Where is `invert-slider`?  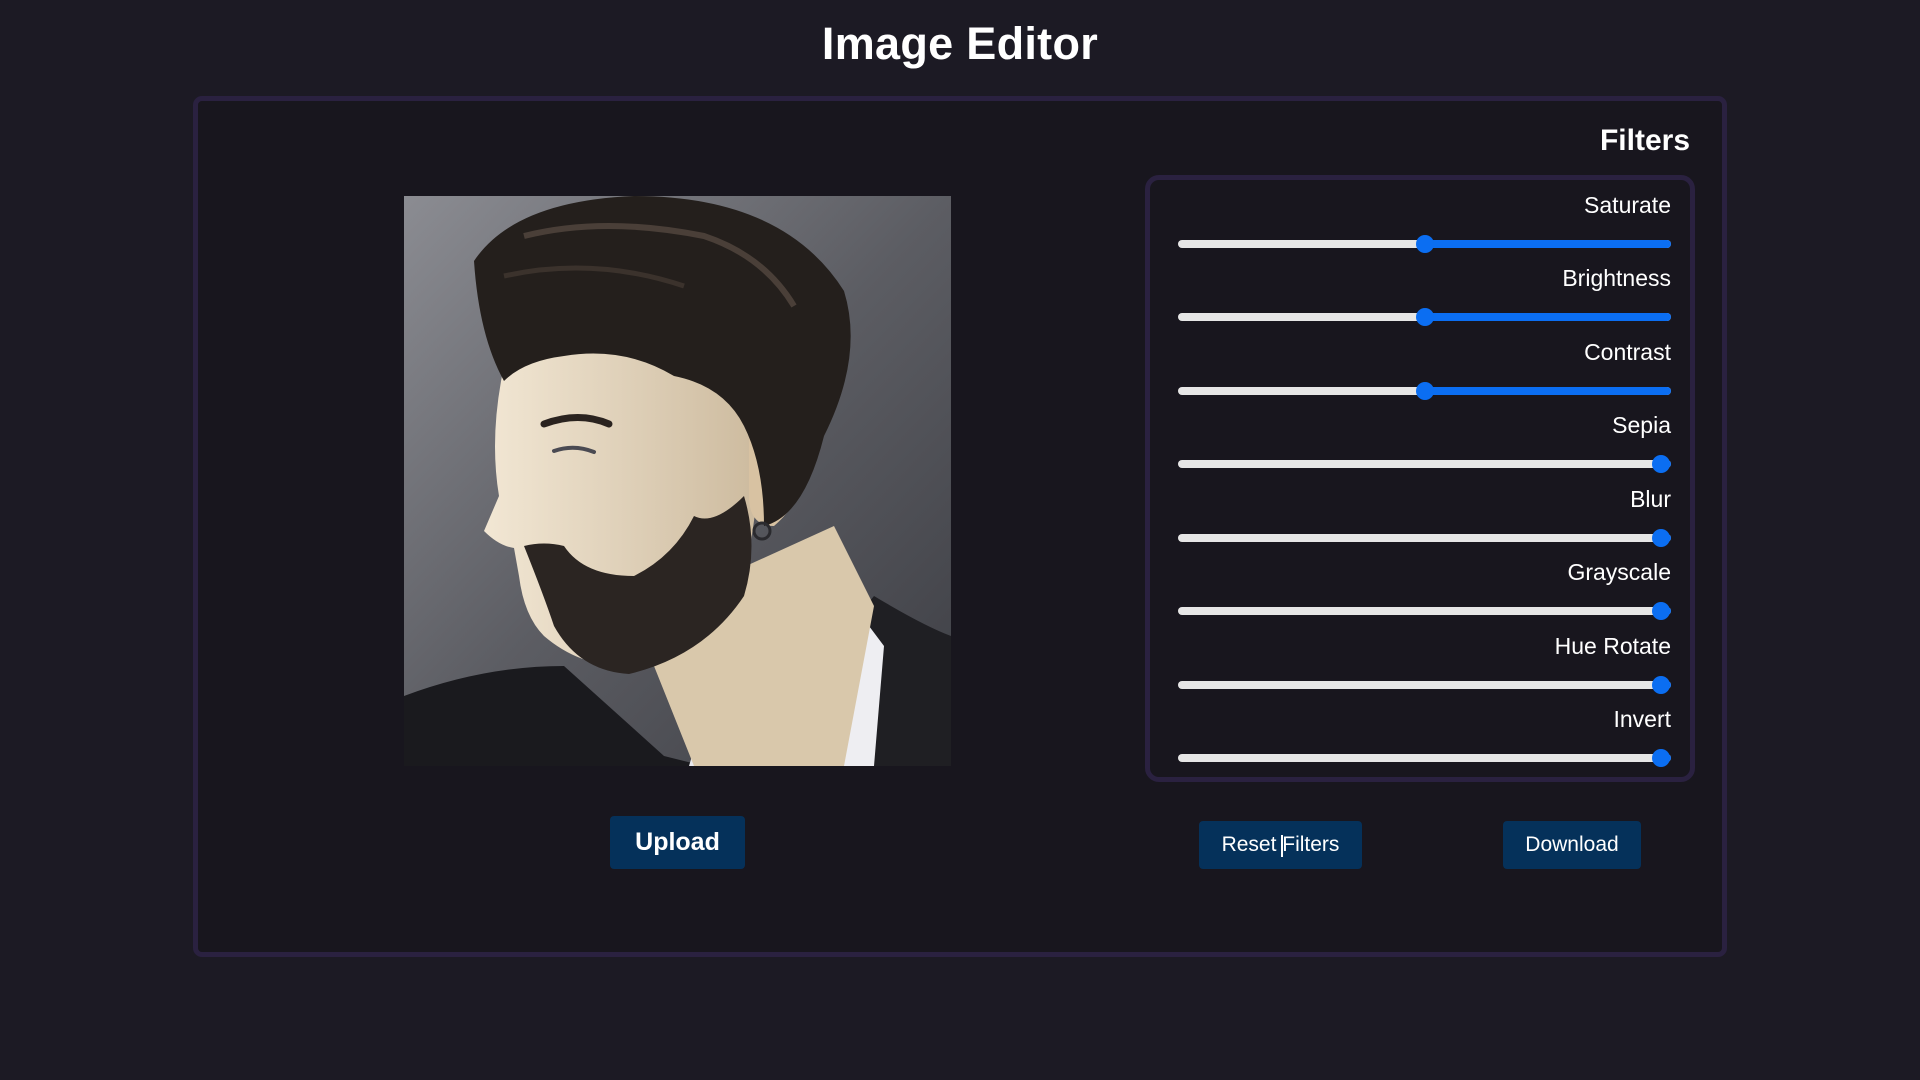 invert-slider is located at coordinates (1424, 758).